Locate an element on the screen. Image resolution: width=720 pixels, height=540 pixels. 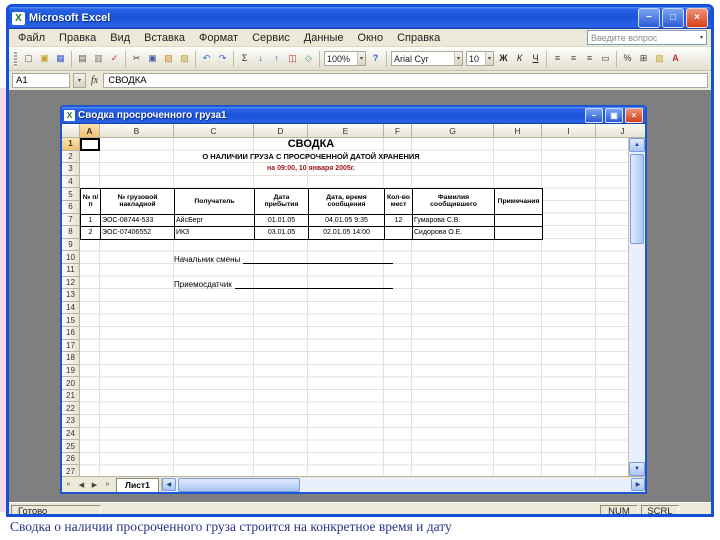
name-box-dropdown-icon: ▾ is located at coordinates (79, 80).